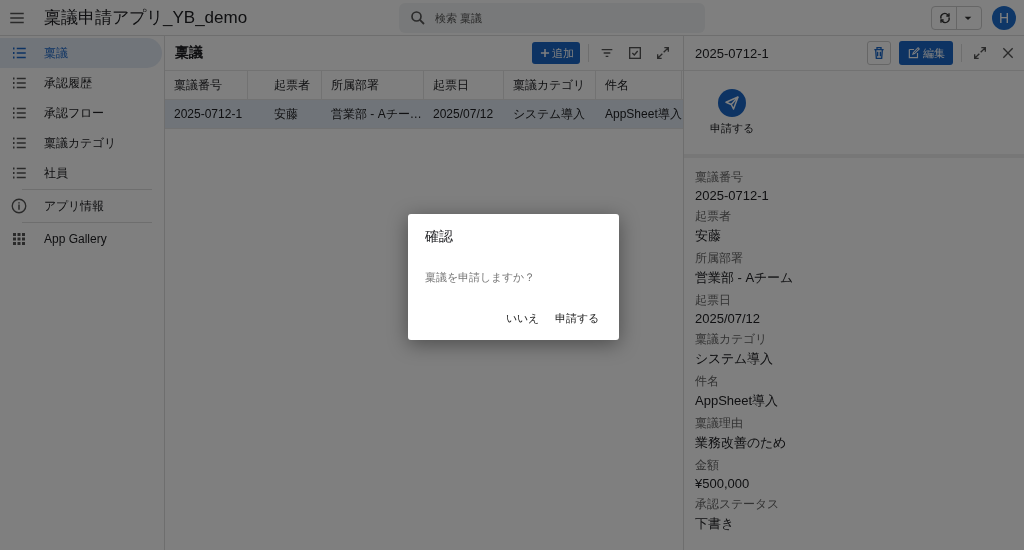 Image resolution: width=1024 pixels, height=550 pixels. What do you see at coordinates (723, 483) in the screenshot?
I see `field-value: ¥500,000` at bounding box center [723, 483].